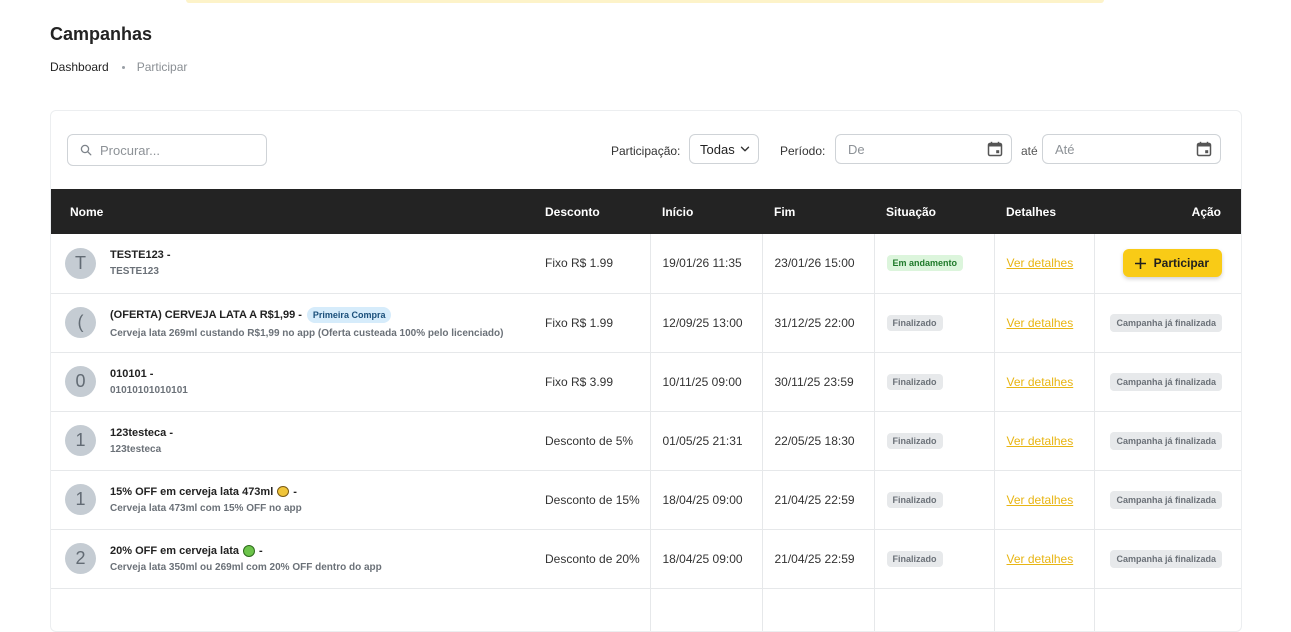 The height and width of the screenshot is (632, 1291). Describe the element at coordinates (79, 67) in the screenshot. I see `breadcrumb-dashboard: Dashboard` at that location.